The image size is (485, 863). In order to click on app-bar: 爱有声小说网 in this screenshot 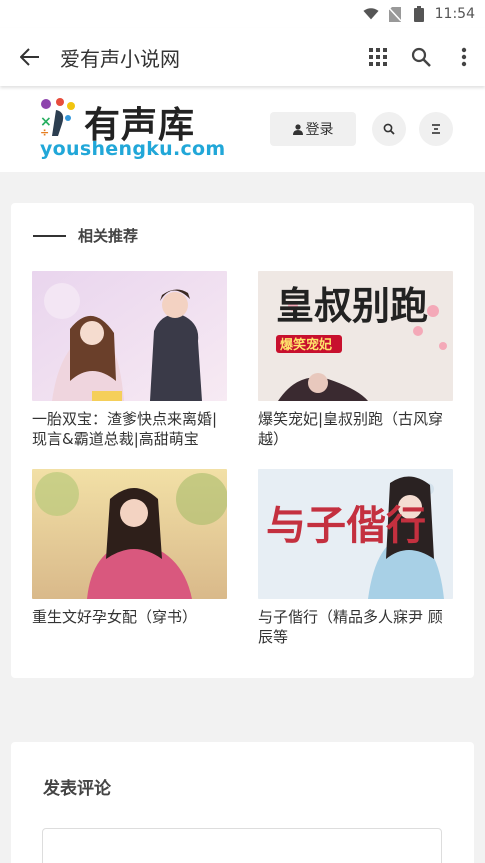, I will do `click(242, 57)`.